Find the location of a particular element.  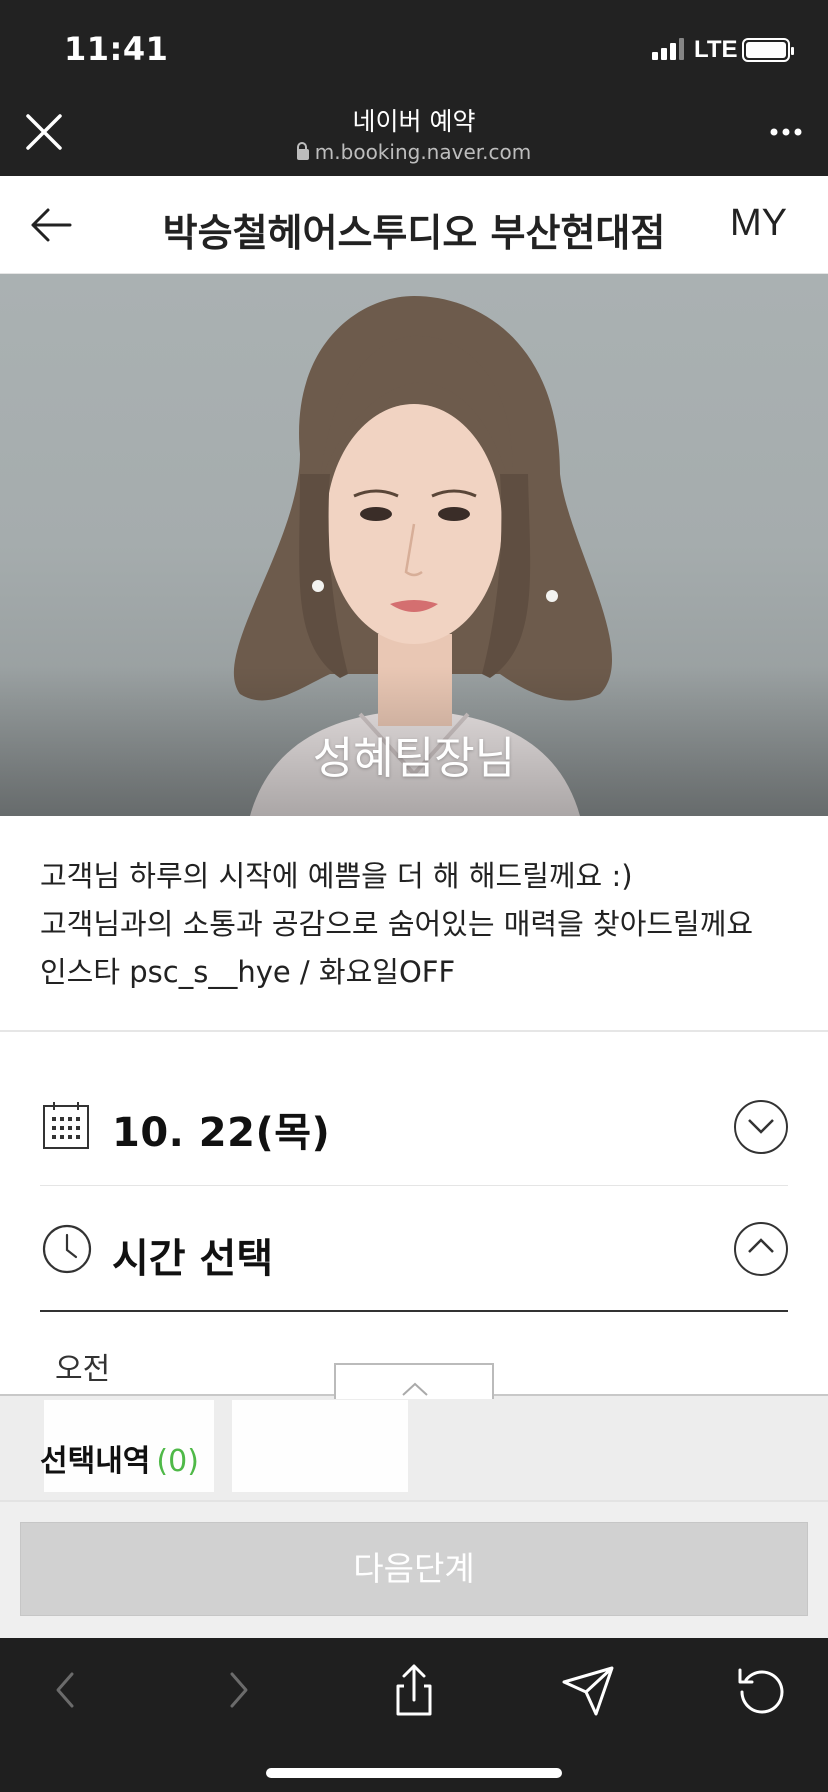

selection-summary: 선택내역 (0) is located at coordinates (119, 1458).